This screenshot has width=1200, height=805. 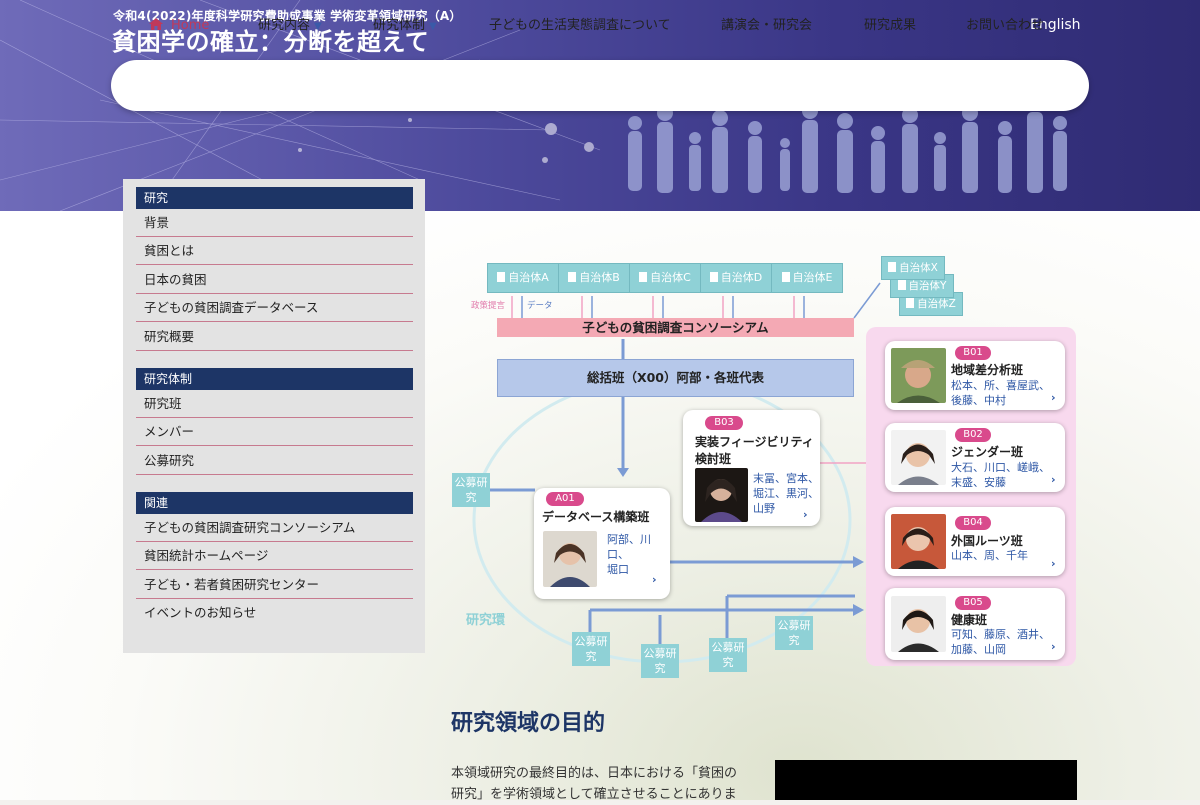 What do you see at coordinates (978, 400) in the screenshot?
I see `member-line: 後藤、中村` at bounding box center [978, 400].